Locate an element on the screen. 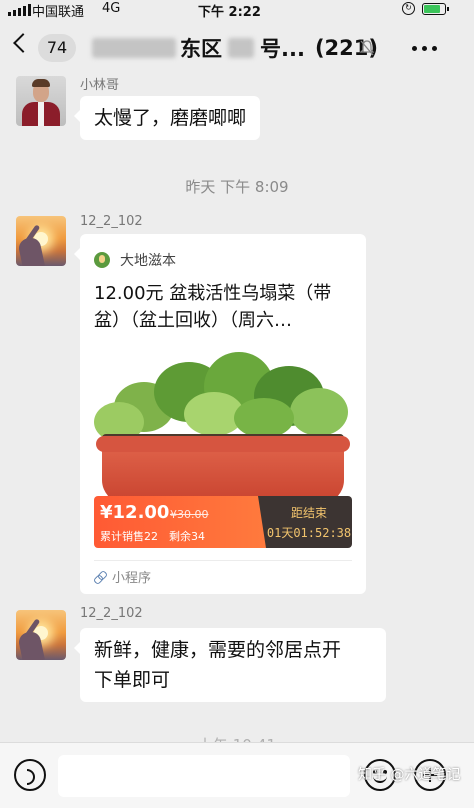 Image resolution: width=474 pixels, height=808 pixels. sales-info: 累计销售22 剩余34 is located at coordinates (152, 536).